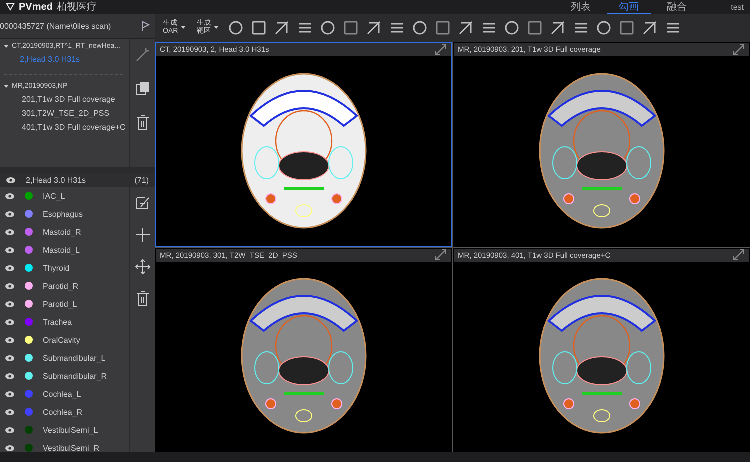 Image resolution: width=750 pixels, height=462 pixels. I want to click on series-item: 301,T2W_TSE_2D_PSS, so click(66, 113).